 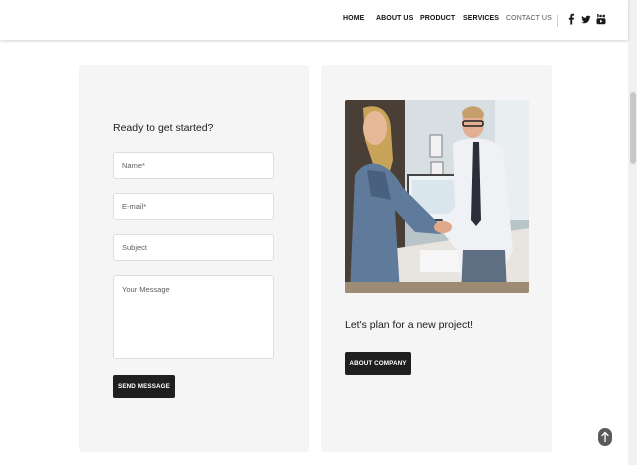 What do you see at coordinates (193, 206) in the screenshot?
I see `email-field` at bounding box center [193, 206].